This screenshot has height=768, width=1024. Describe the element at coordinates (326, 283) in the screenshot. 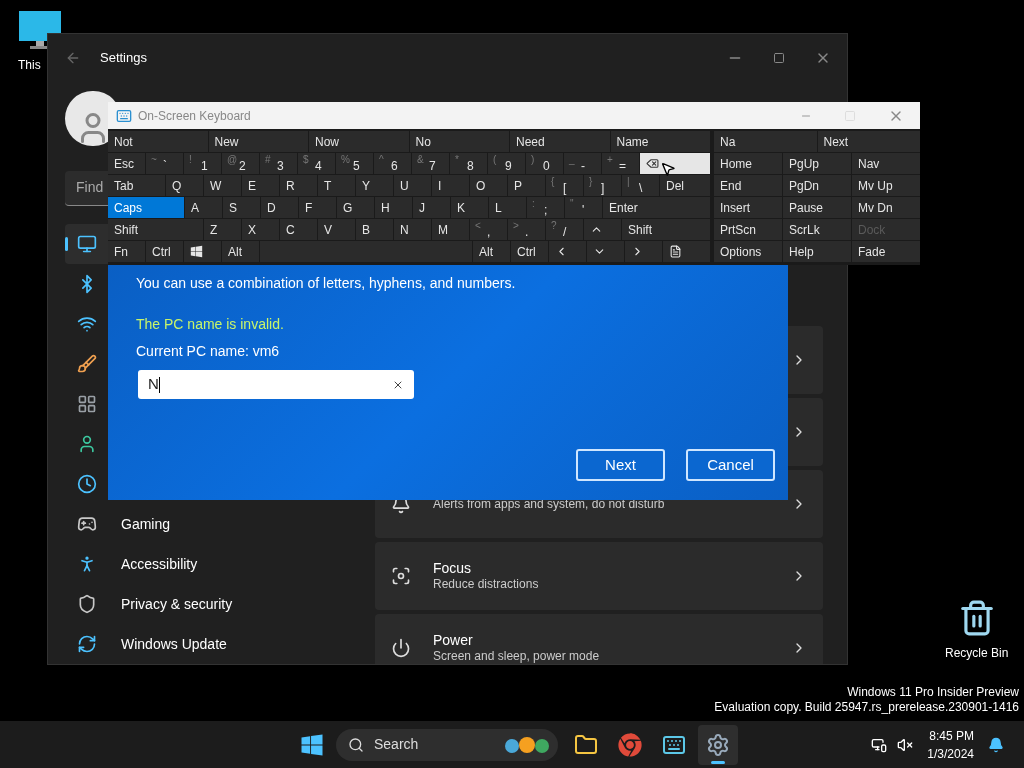

I see `hint-text: You can use a combination of letters, hyphens, and numbers.` at that location.